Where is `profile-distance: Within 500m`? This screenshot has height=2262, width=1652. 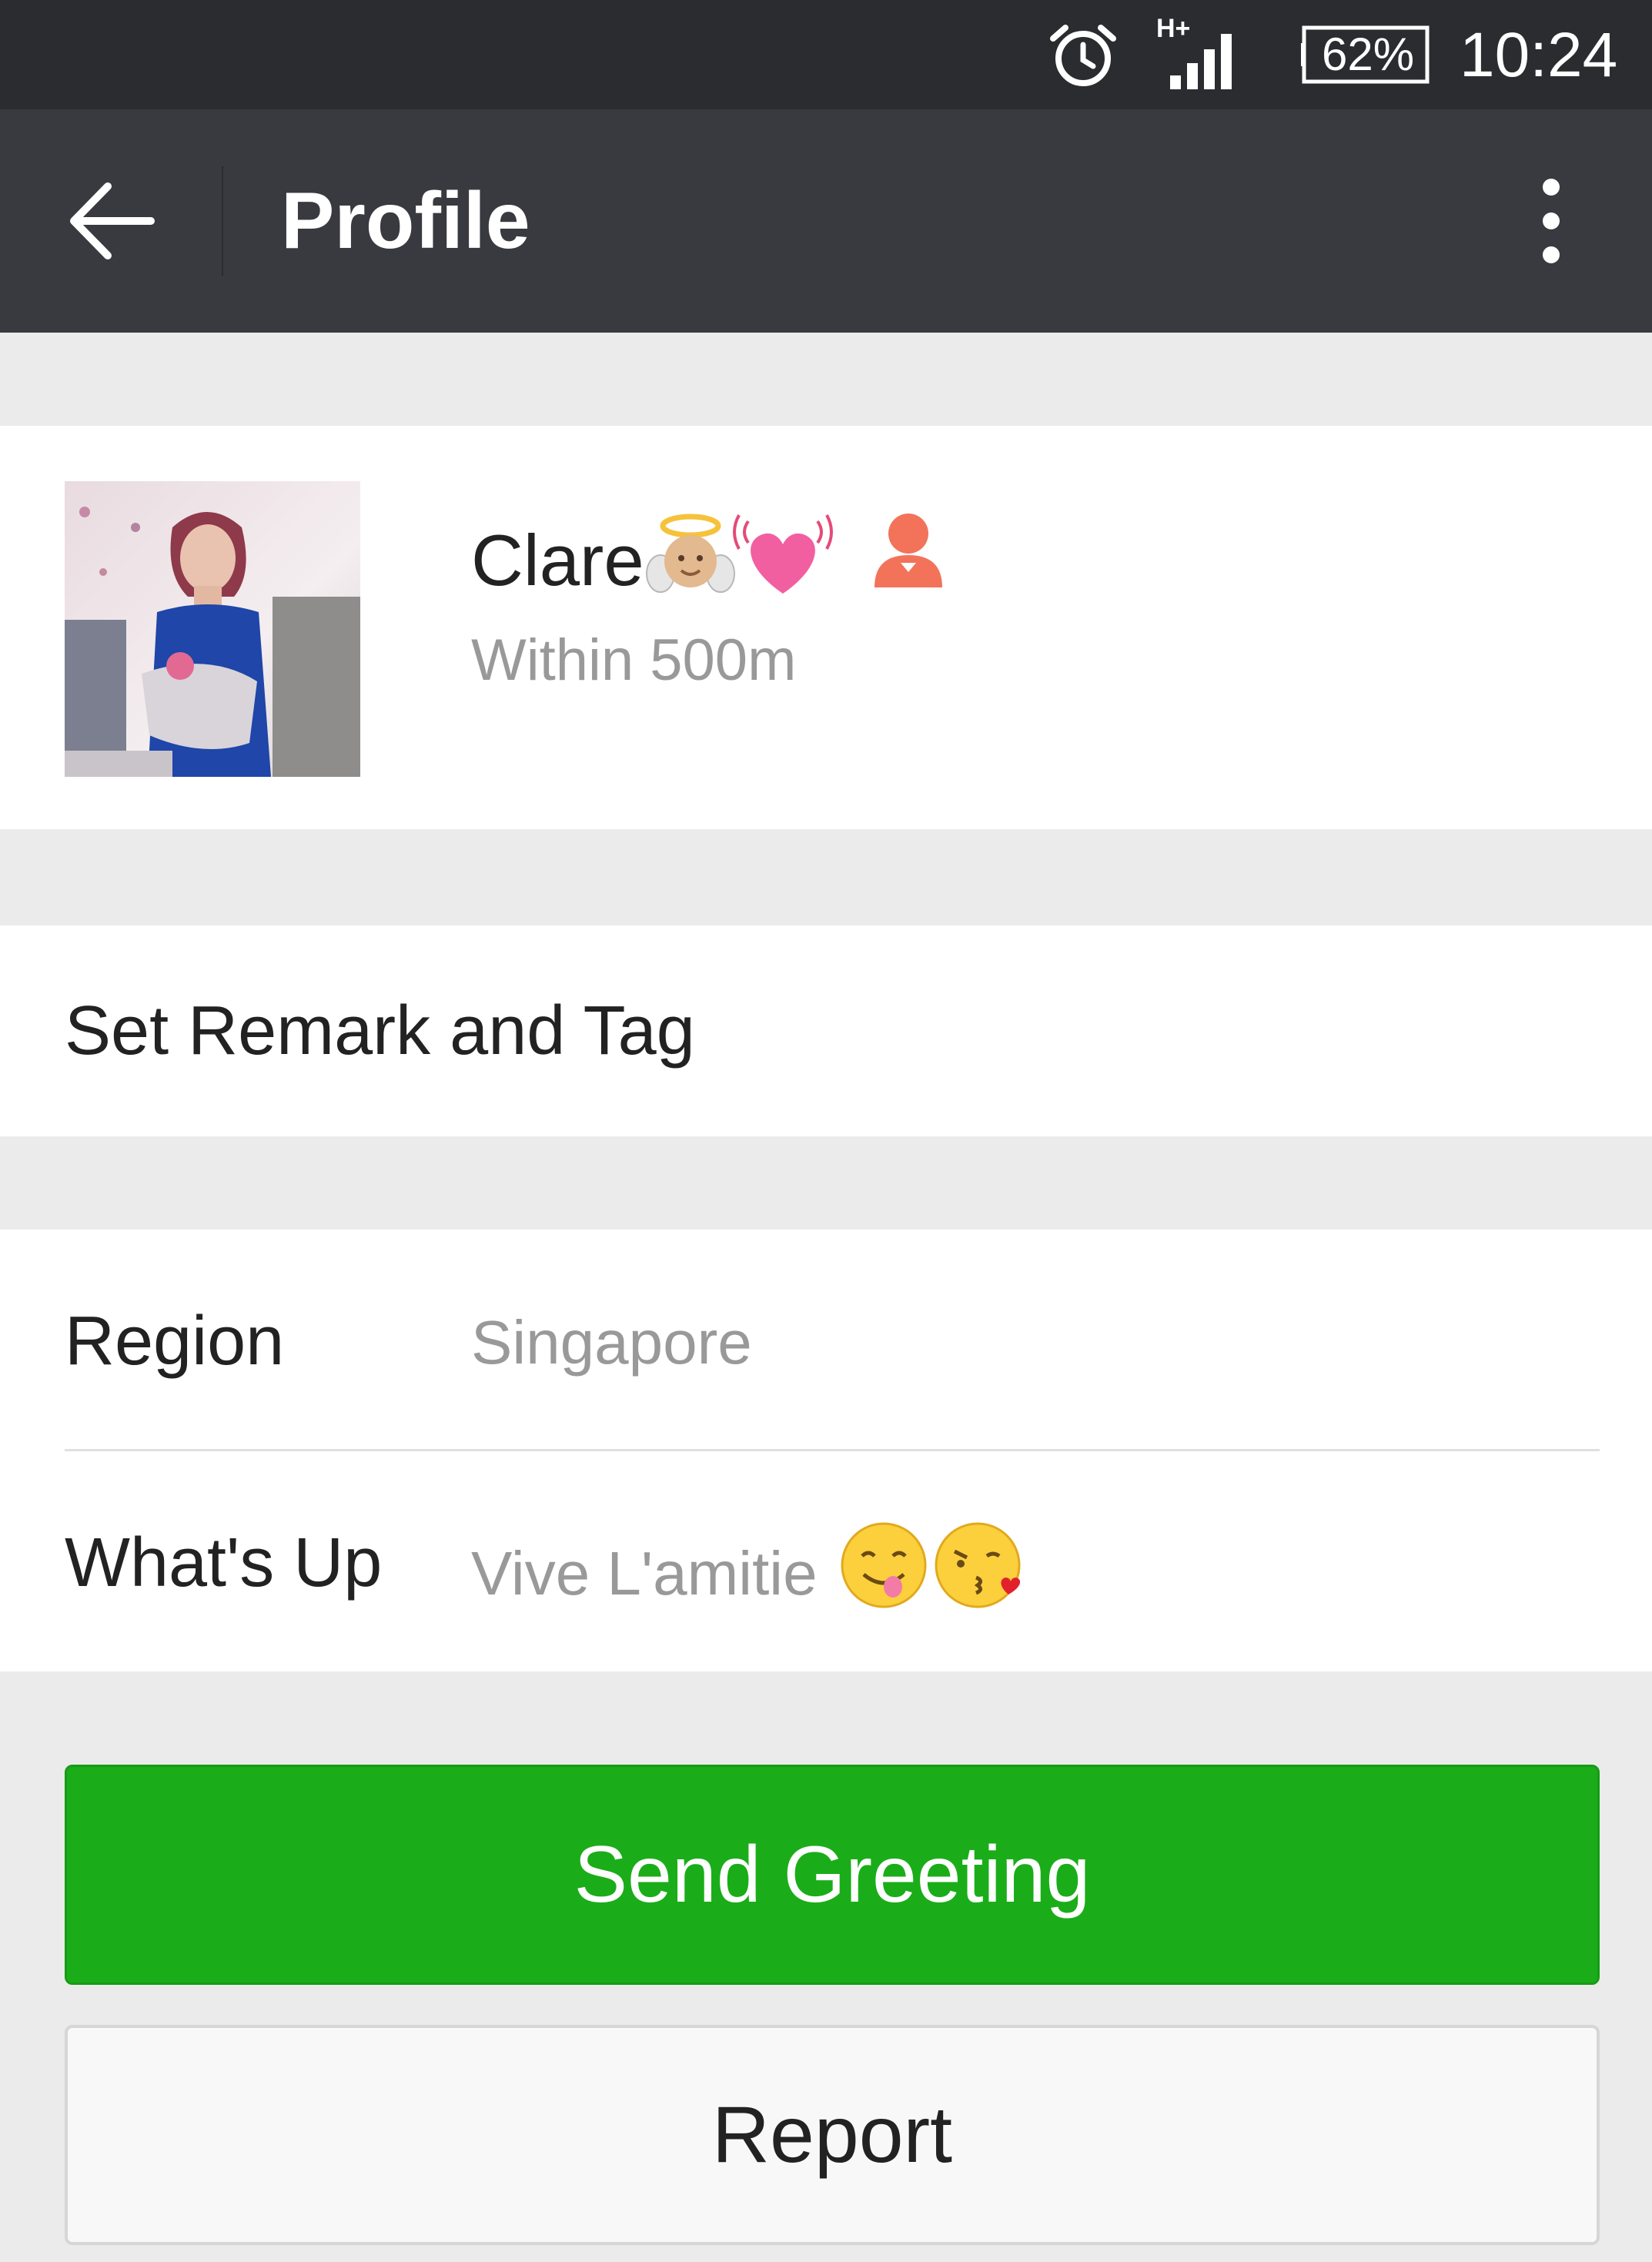 profile-distance: Within 500m is located at coordinates (634, 660).